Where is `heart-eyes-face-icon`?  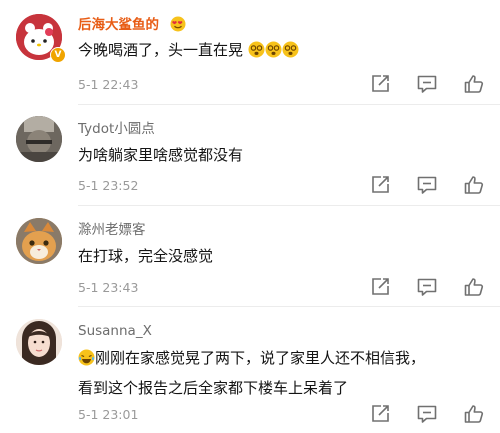 heart-eyes-face-icon is located at coordinates (178, 26).